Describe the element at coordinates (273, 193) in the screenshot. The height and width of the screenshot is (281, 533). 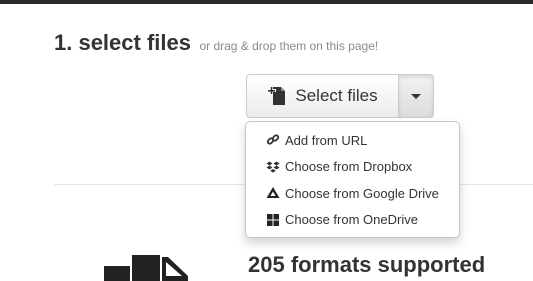
I see `google-drive-icon` at that location.